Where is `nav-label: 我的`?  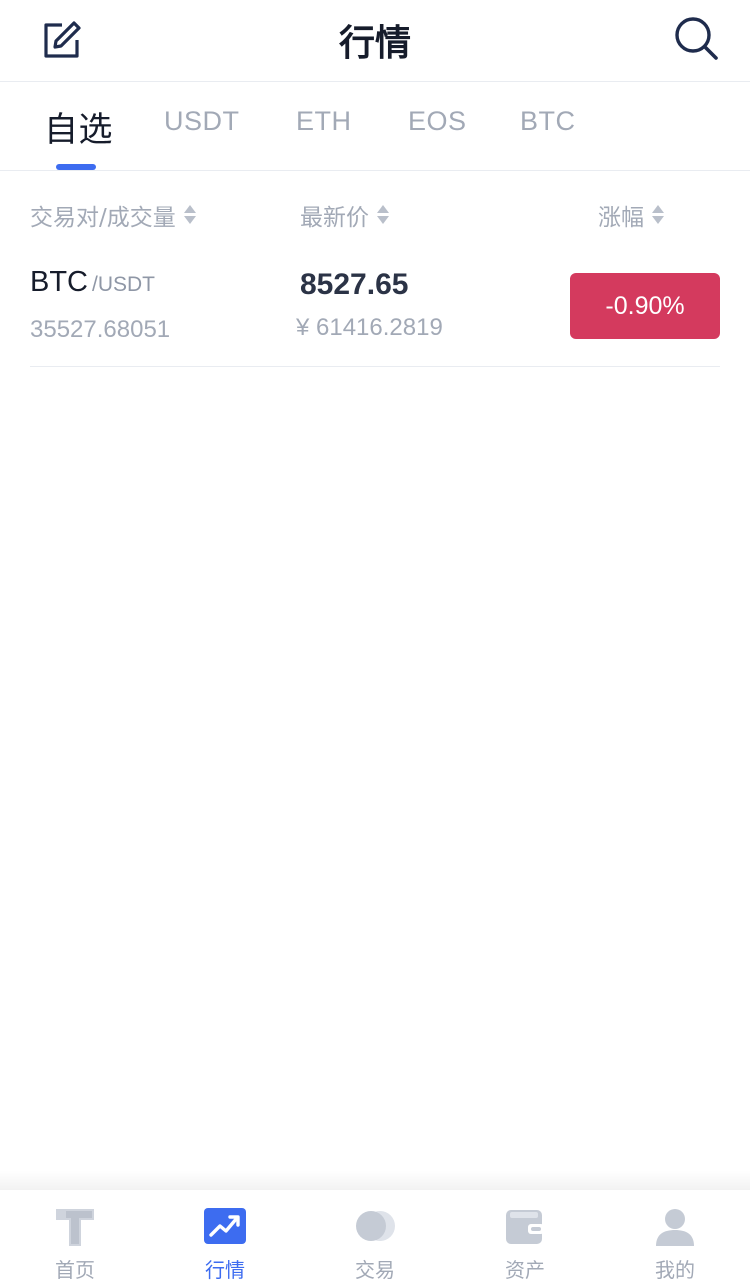 nav-label: 我的 is located at coordinates (675, 1270).